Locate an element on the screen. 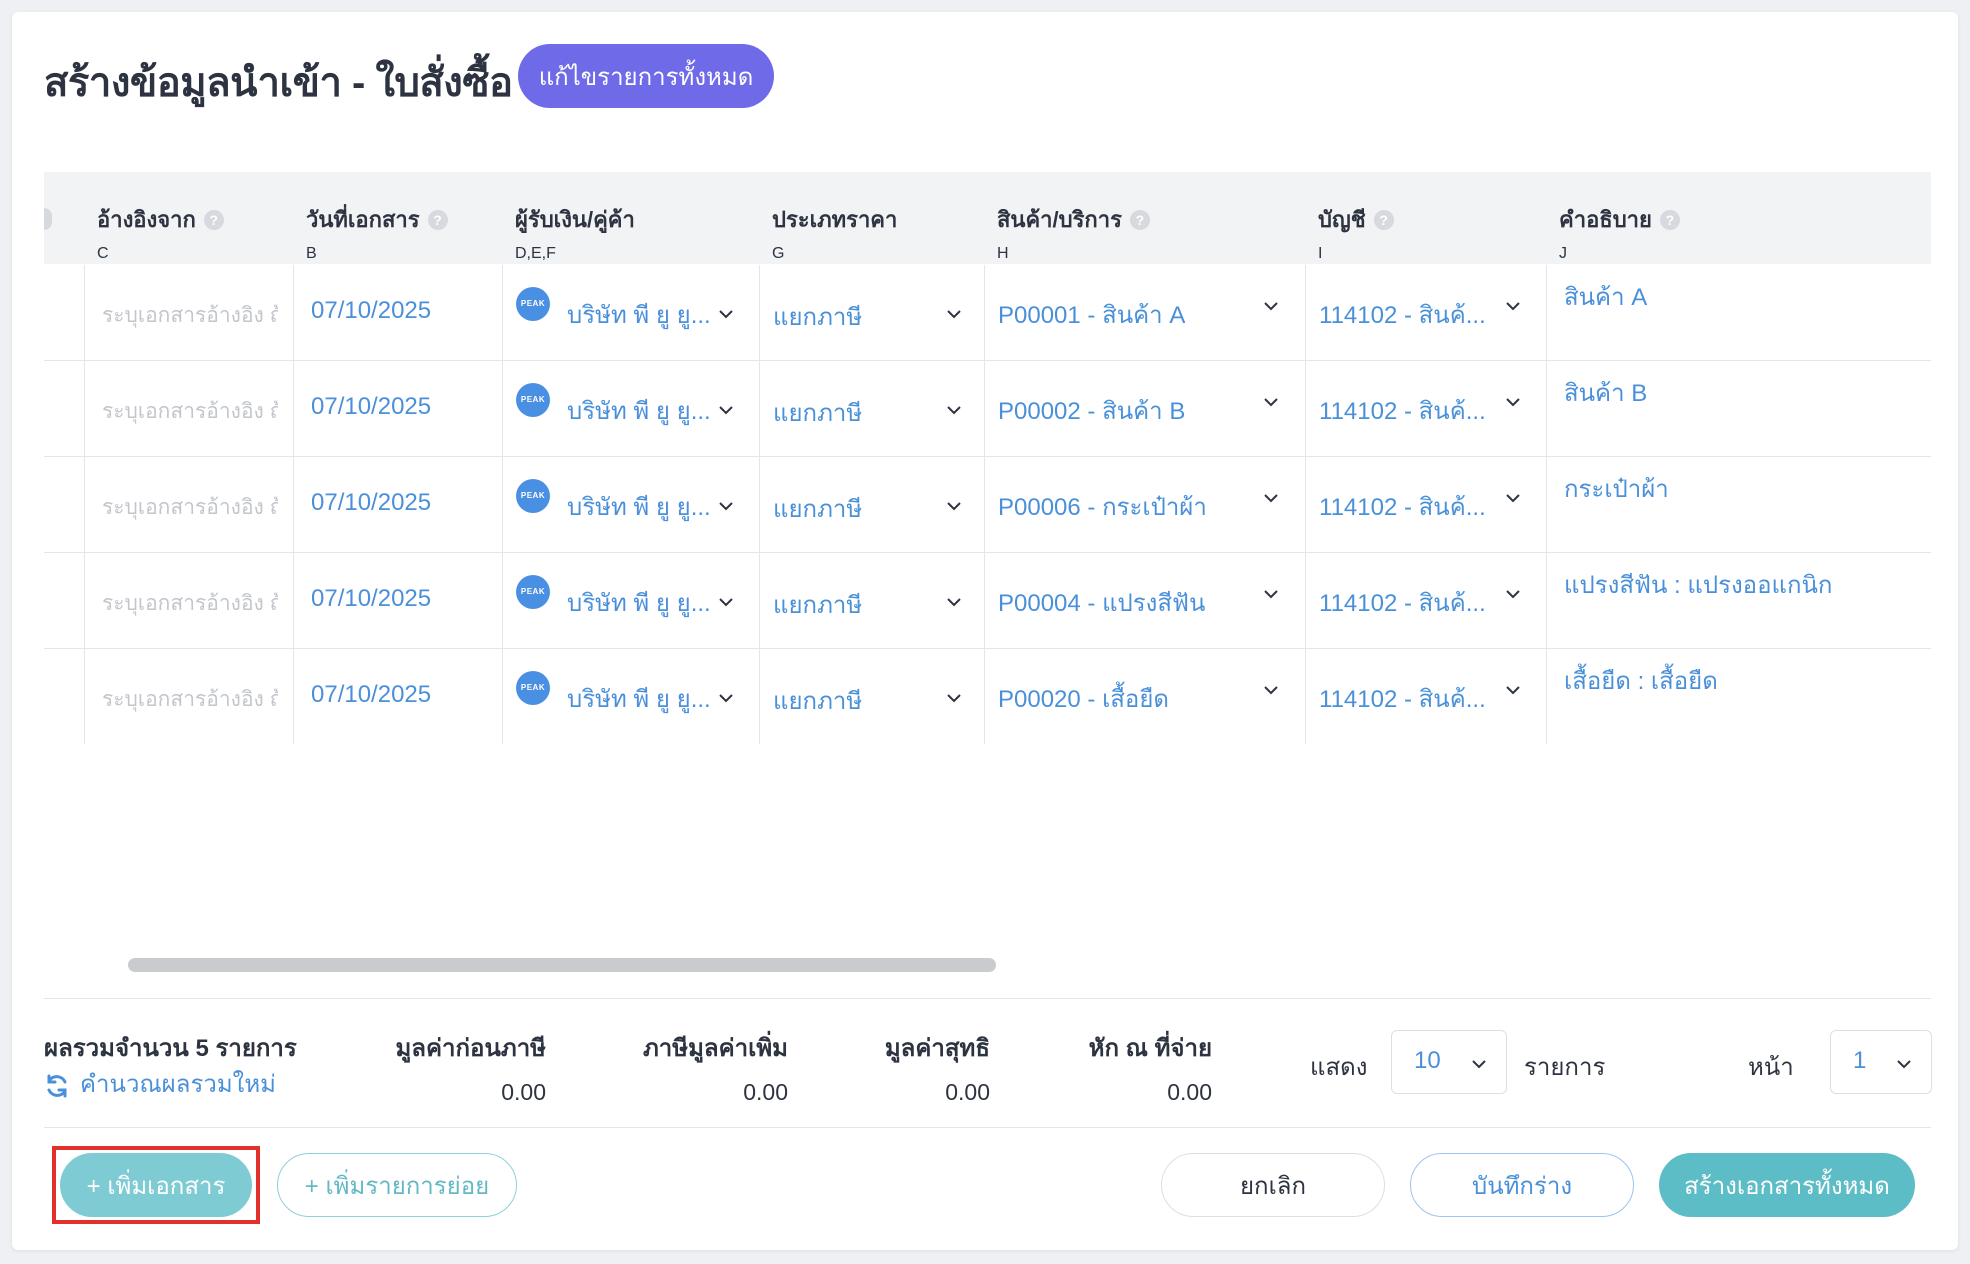 The image size is (1970, 1264). header-label: วันที่เอกสาร is located at coordinates (363, 219).